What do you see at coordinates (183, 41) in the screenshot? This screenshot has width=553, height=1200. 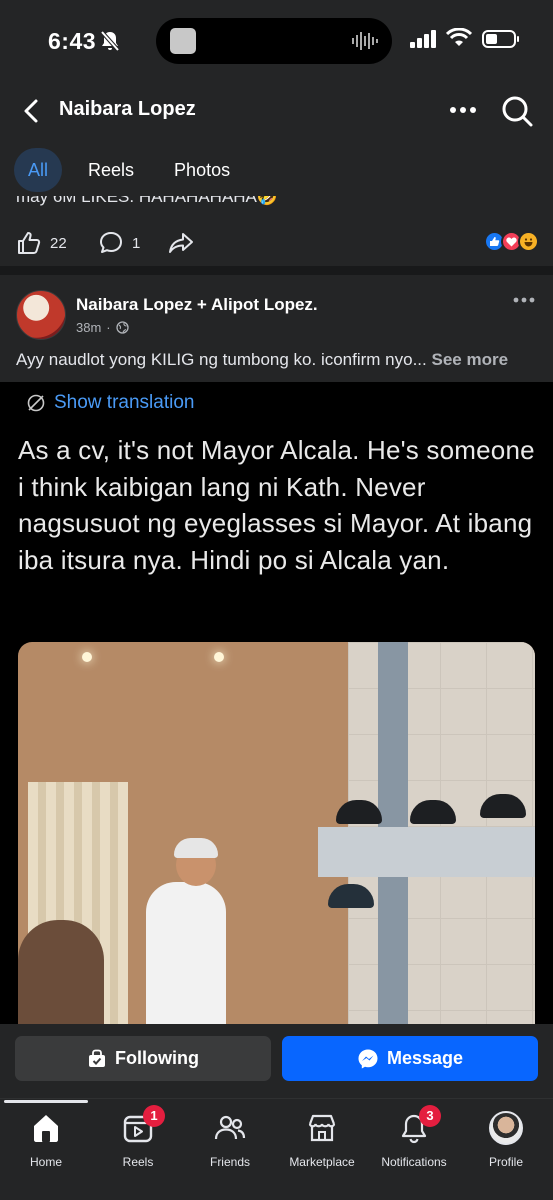 I see `now-playing-thumbnail` at bounding box center [183, 41].